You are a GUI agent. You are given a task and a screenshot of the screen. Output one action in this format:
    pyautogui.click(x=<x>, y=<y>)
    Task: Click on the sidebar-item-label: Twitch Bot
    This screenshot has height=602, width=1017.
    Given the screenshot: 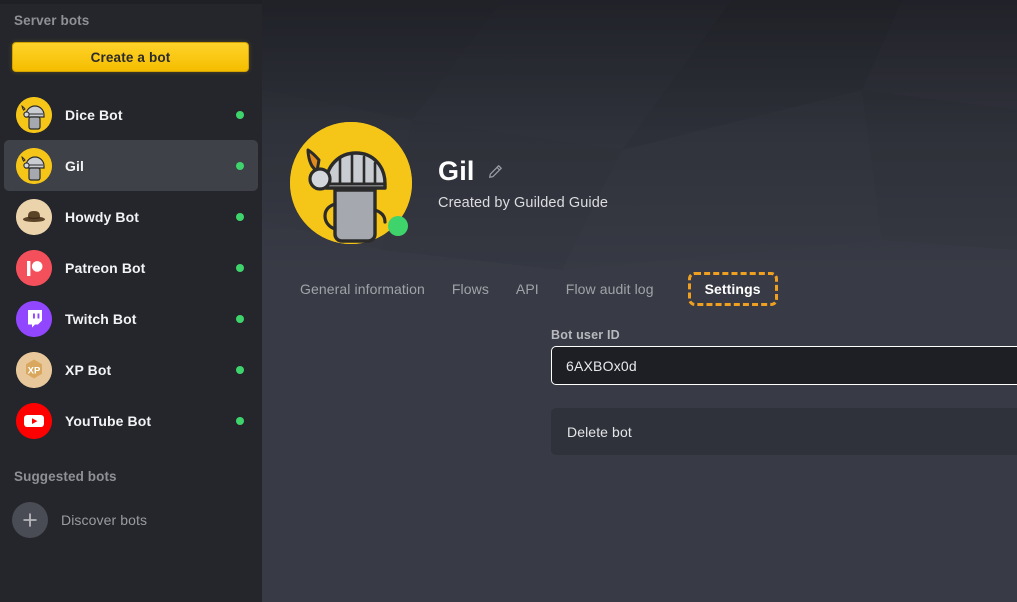 What is the action you would take?
    pyautogui.click(x=101, y=318)
    